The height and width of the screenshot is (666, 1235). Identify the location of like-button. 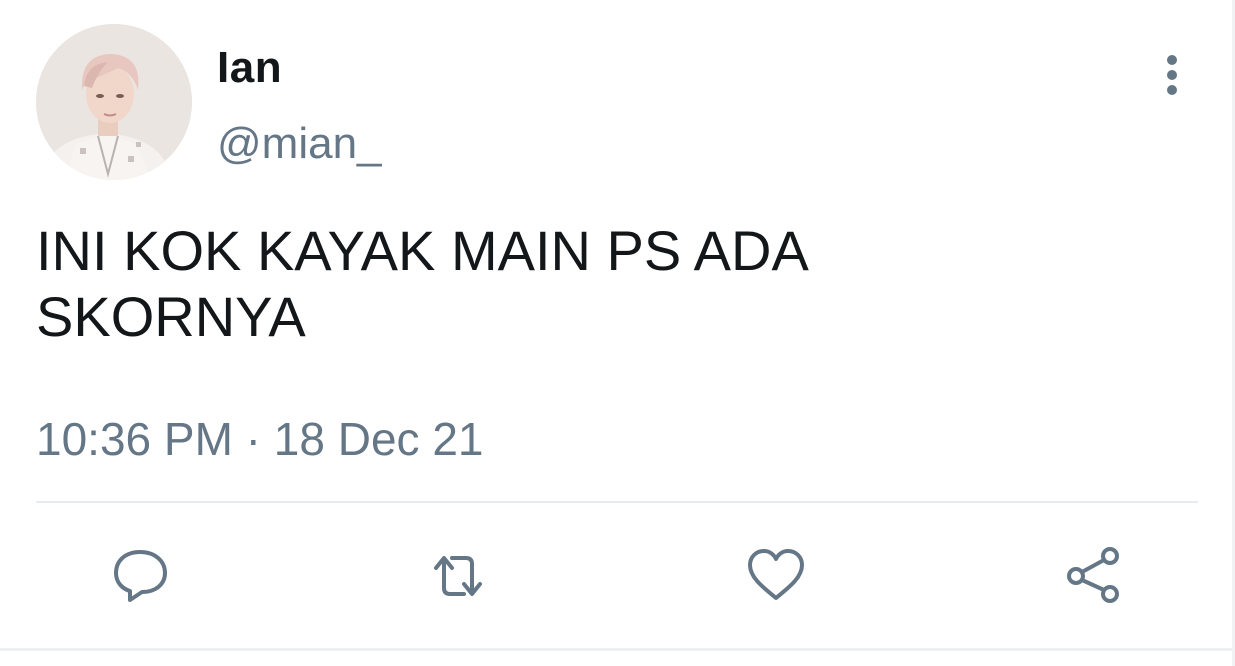
(776, 576).